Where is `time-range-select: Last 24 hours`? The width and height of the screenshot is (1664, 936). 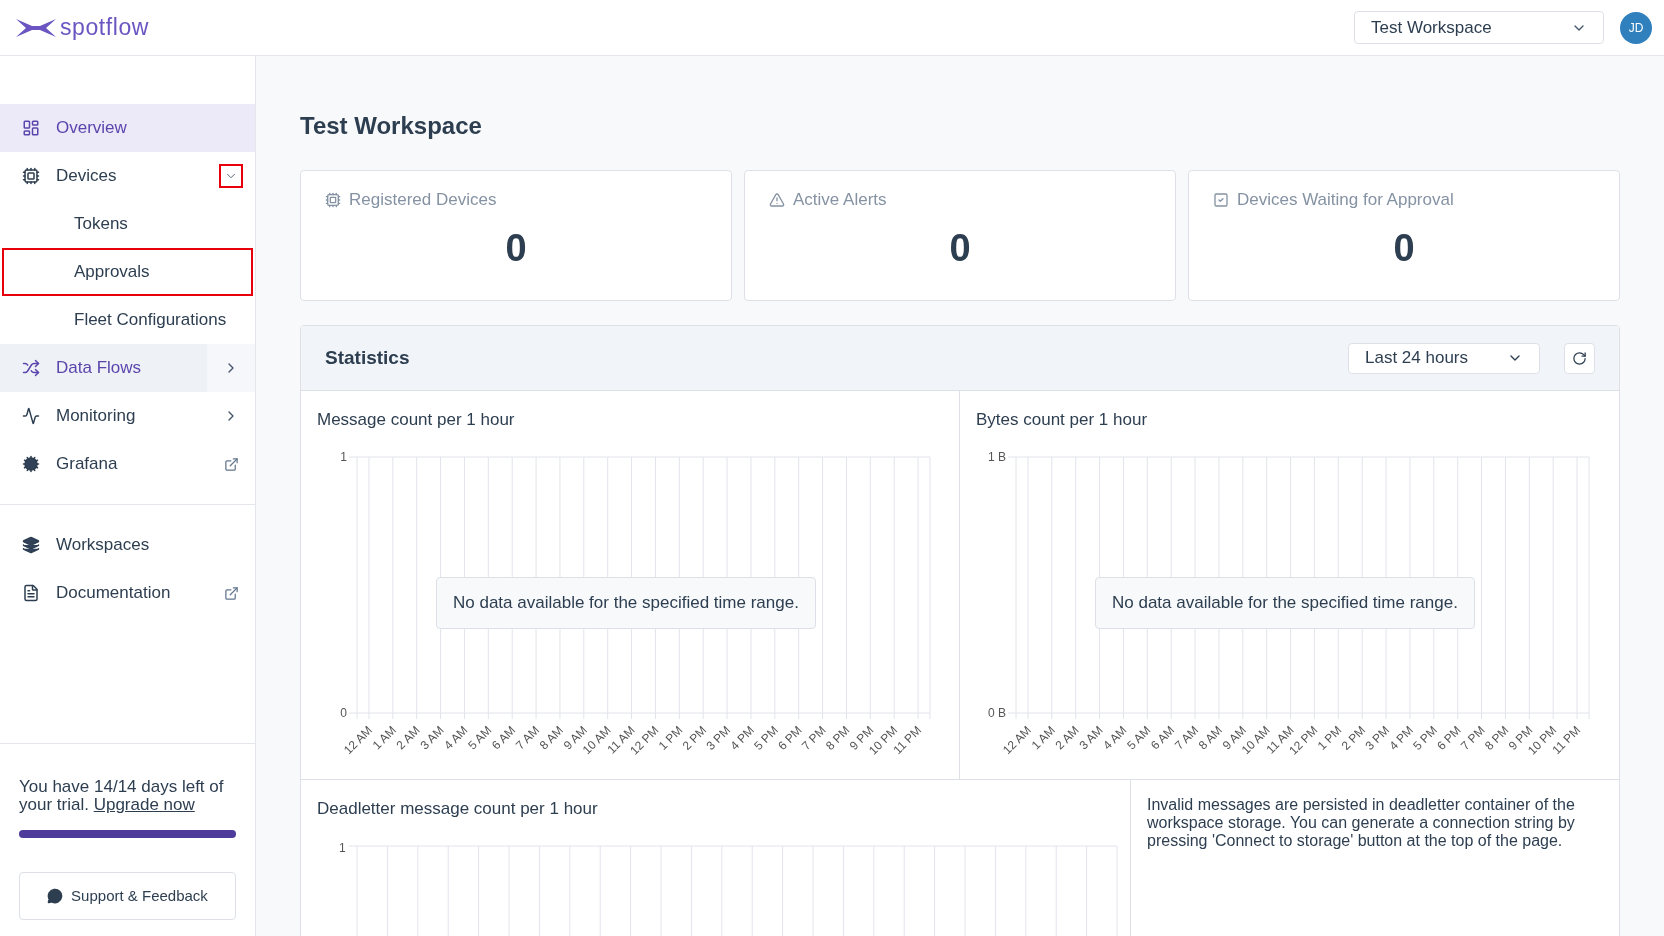
time-range-select: Last 24 hours is located at coordinates (1444, 358).